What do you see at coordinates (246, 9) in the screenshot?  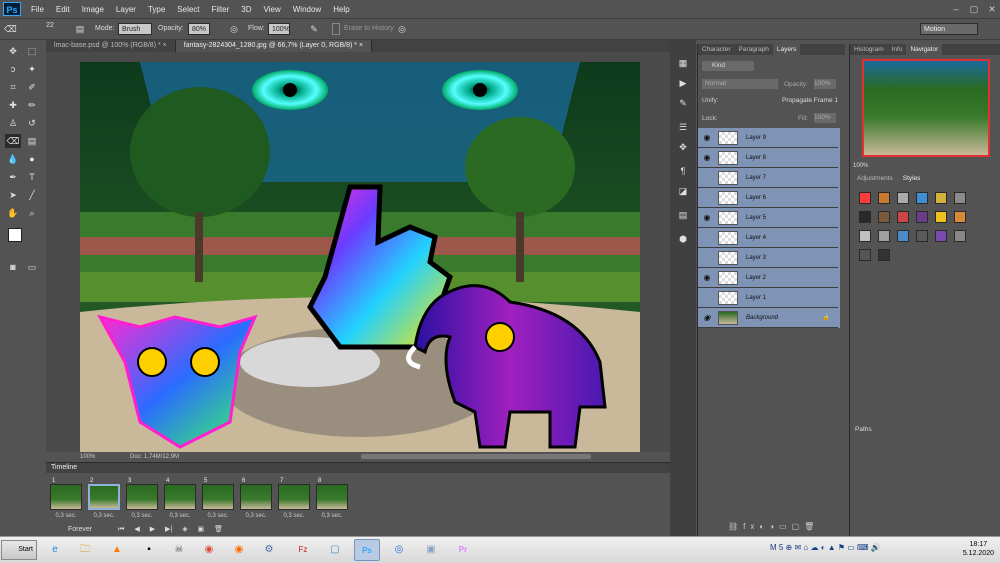 I see `menu-3d: 3D` at bounding box center [246, 9].